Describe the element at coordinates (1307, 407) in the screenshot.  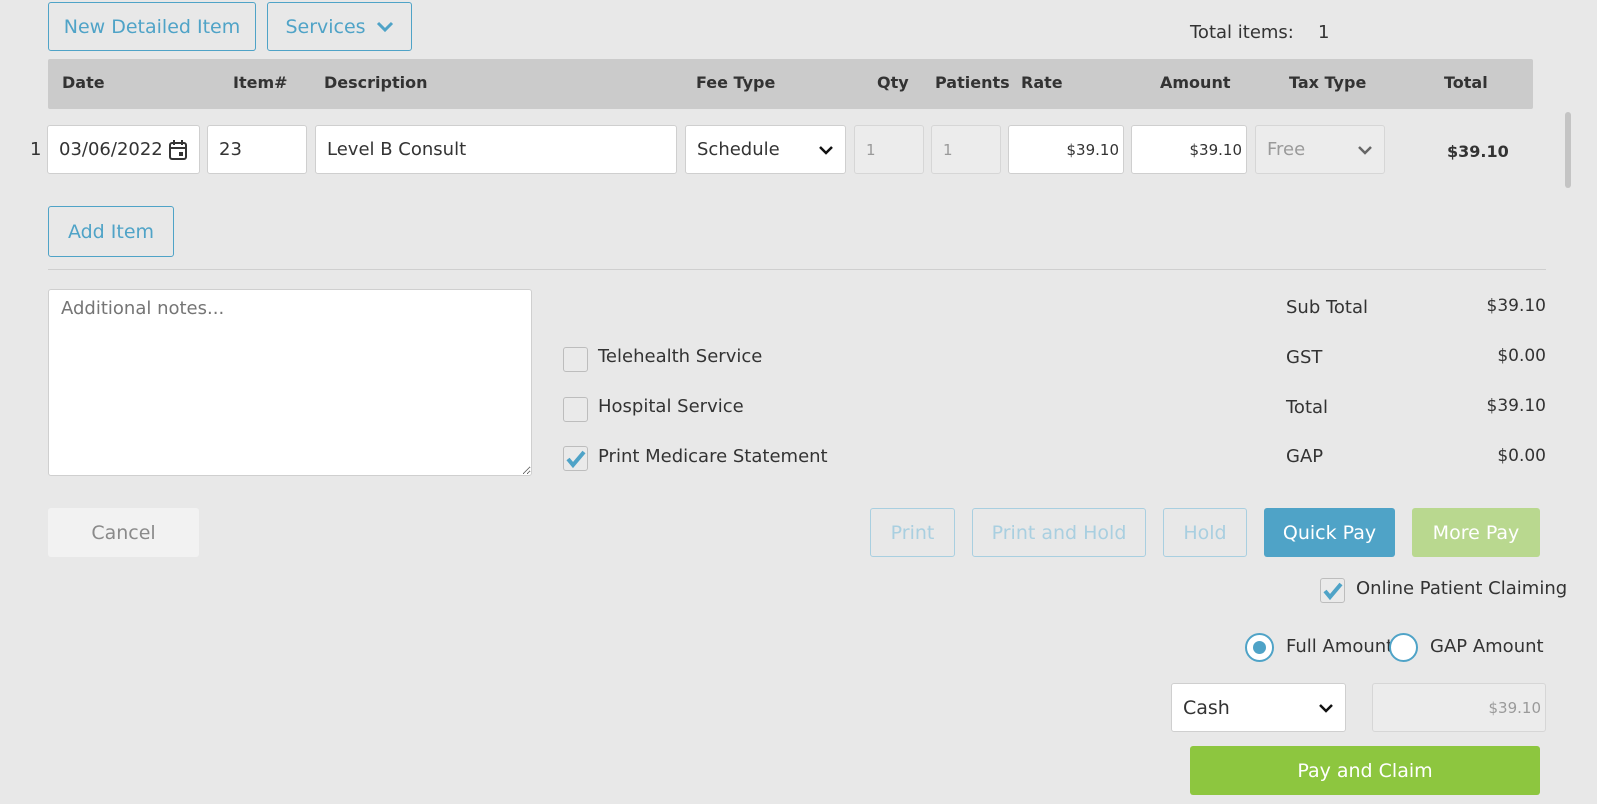
I see `total-label: Total` at that location.